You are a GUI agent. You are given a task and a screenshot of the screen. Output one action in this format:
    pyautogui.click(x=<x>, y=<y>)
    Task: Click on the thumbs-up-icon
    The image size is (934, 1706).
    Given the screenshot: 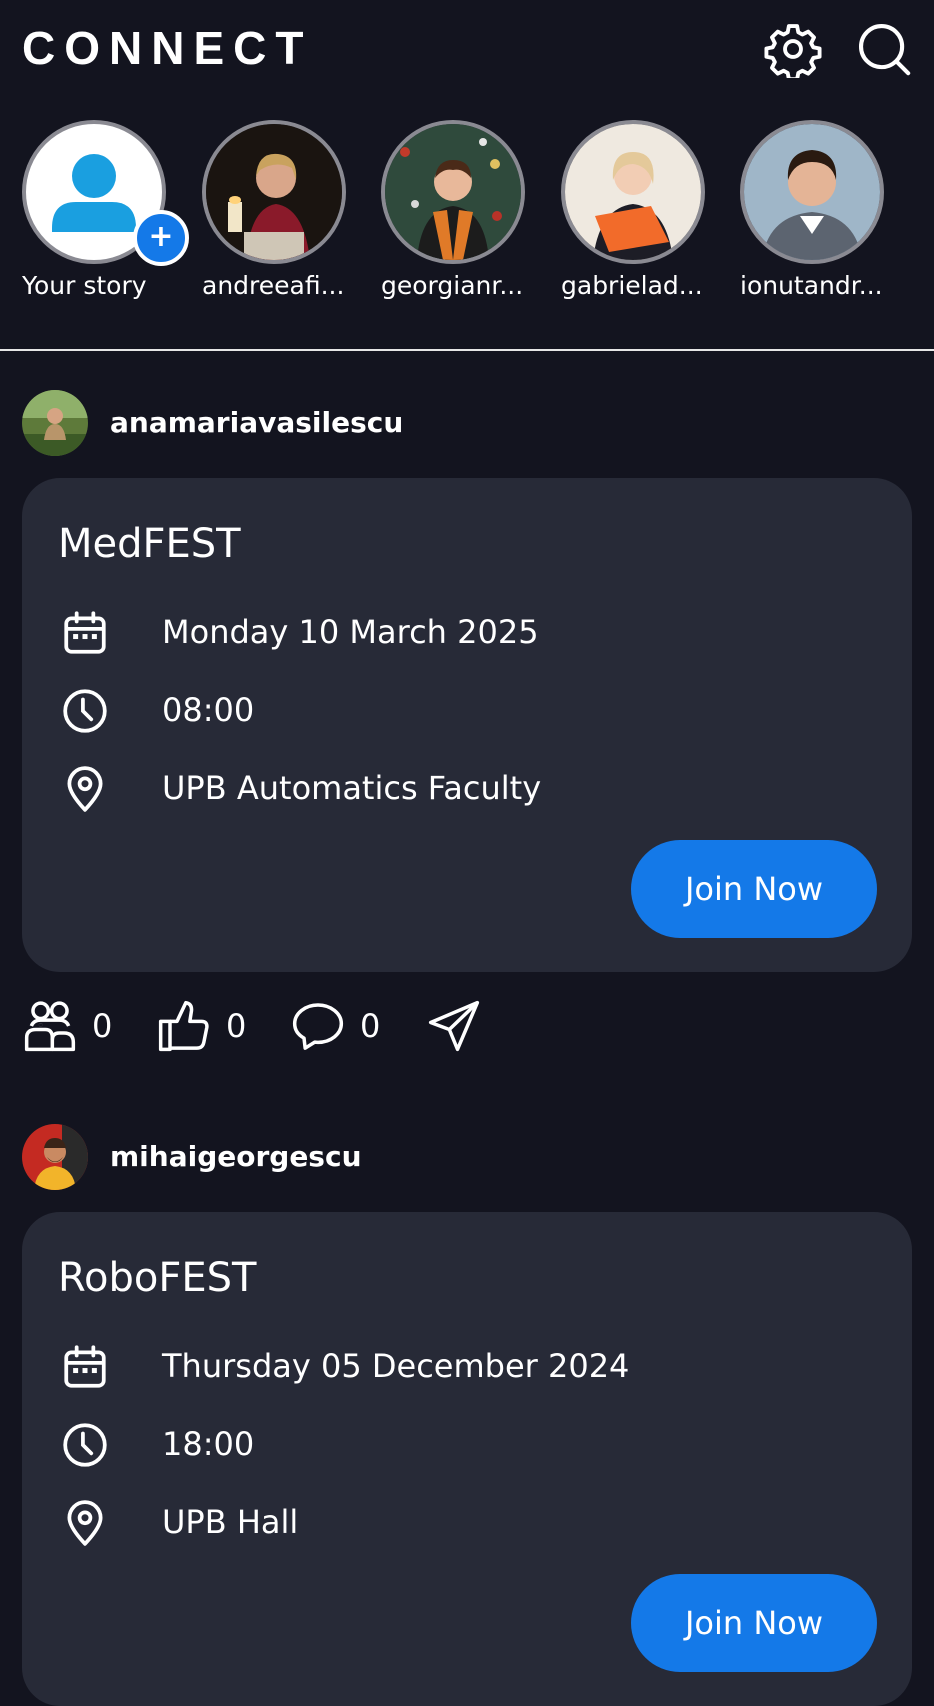 What is the action you would take?
    pyautogui.click(x=184, y=1026)
    